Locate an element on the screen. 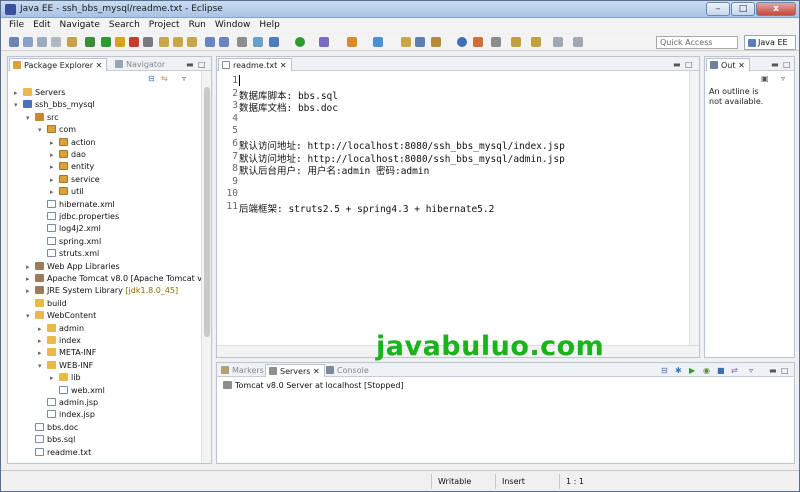 The image size is (800, 492). disconnect-icon is located at coordinates (148, 42).